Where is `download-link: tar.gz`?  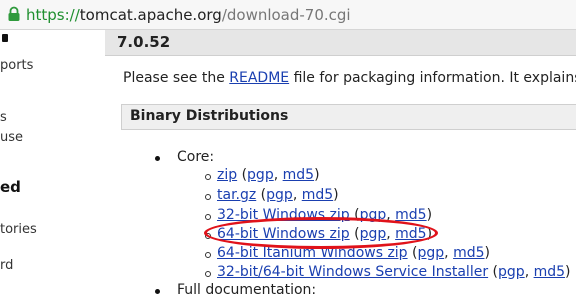 download-link: tar.gz is located at coordinates (236, 195).